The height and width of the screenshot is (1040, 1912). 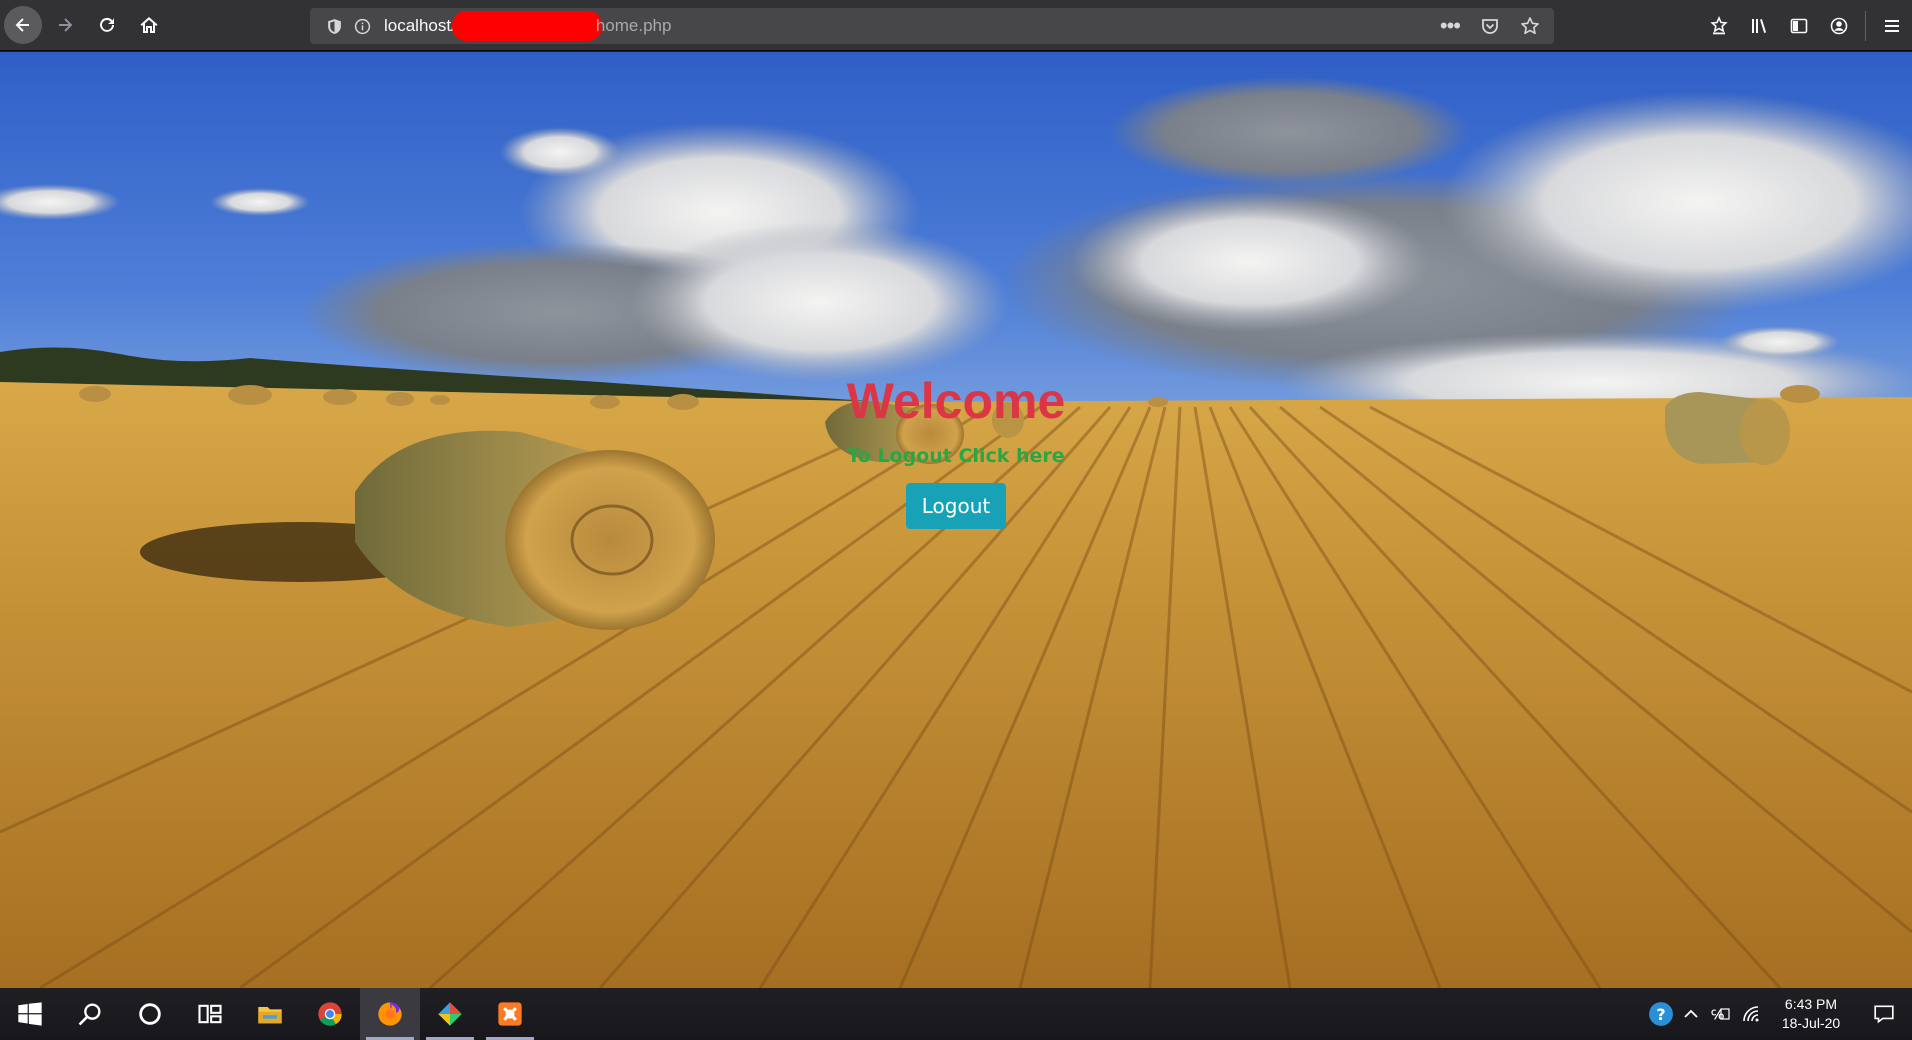 I want to click on start-button, so click(x=30, y=1014).